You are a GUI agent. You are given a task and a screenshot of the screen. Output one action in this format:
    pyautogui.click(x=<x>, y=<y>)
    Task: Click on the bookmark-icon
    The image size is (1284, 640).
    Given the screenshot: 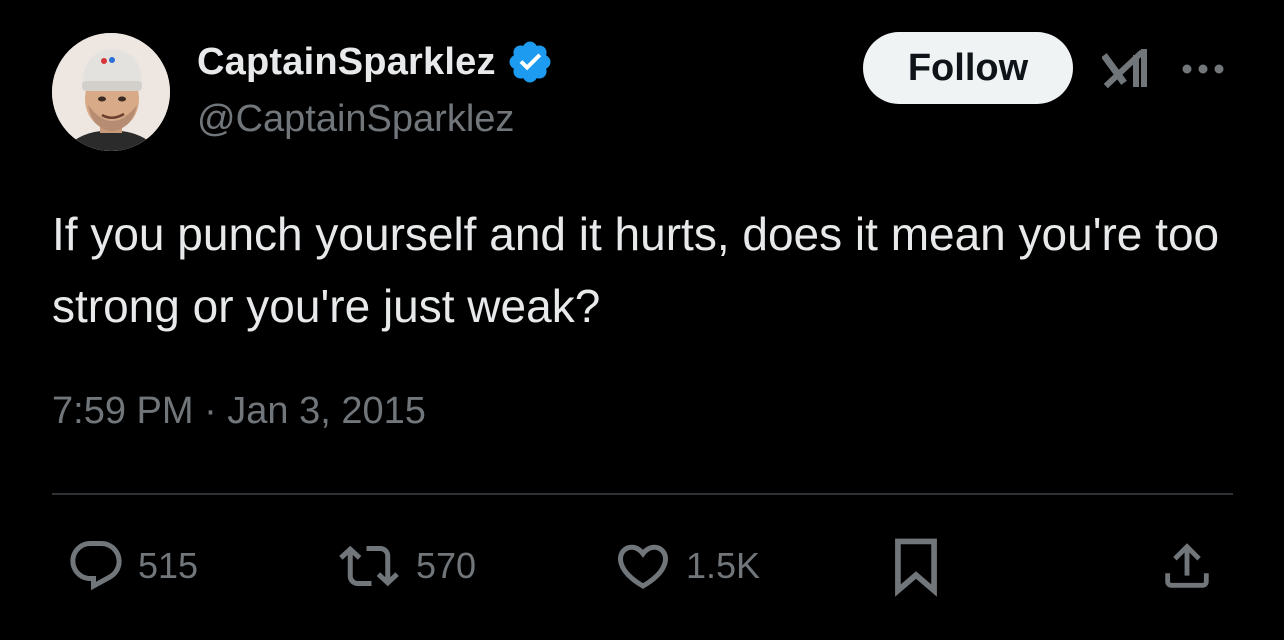 What is the action you would take?
    pyautogui.click(x=916, y=567)
    